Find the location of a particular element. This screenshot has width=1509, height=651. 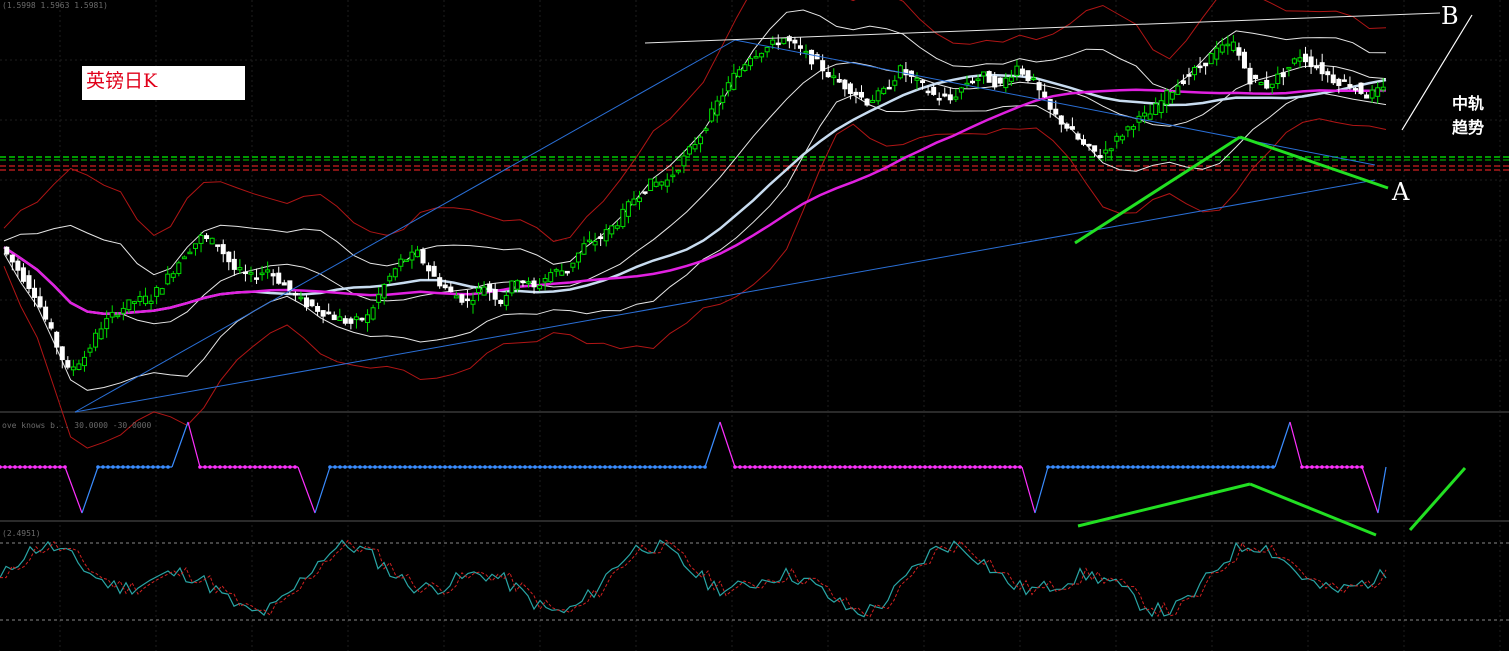

oscillator-panel-header: (2.4951) is located at coordinates (21, 533).